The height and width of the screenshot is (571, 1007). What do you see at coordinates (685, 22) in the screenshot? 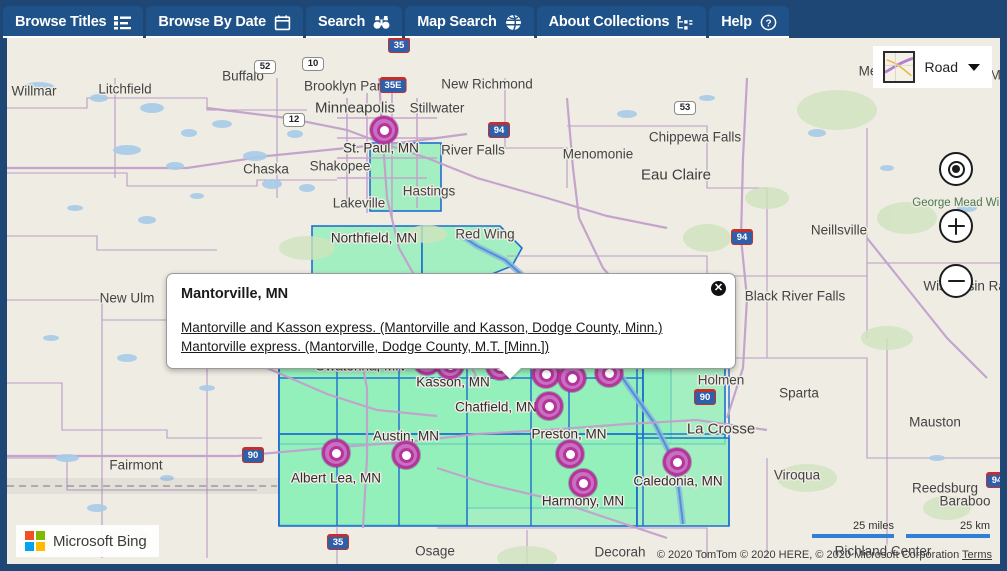
I see `sitemap-icon` at bounding box center [685, 22].